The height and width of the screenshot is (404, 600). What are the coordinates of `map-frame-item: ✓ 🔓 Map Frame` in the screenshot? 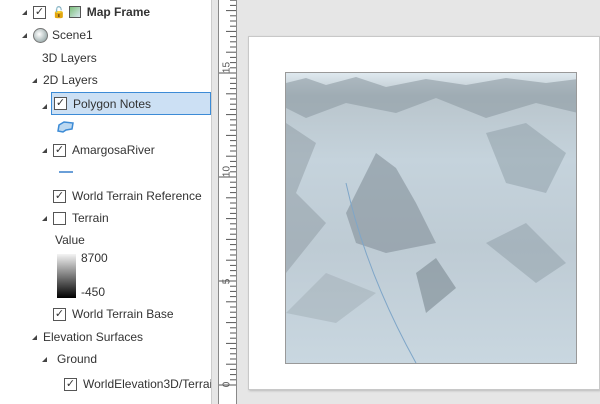 It's located at (86, 12).